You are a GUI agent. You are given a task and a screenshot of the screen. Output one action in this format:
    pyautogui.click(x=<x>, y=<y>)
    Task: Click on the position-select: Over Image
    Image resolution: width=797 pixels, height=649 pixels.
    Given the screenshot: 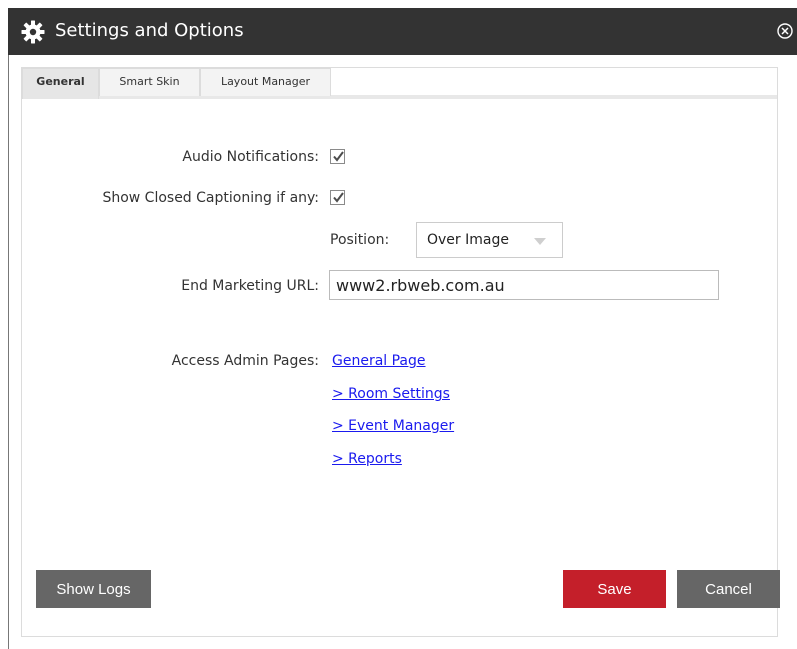 What is the action you would take?
    pyautogui.click(x=489, y=240)
    